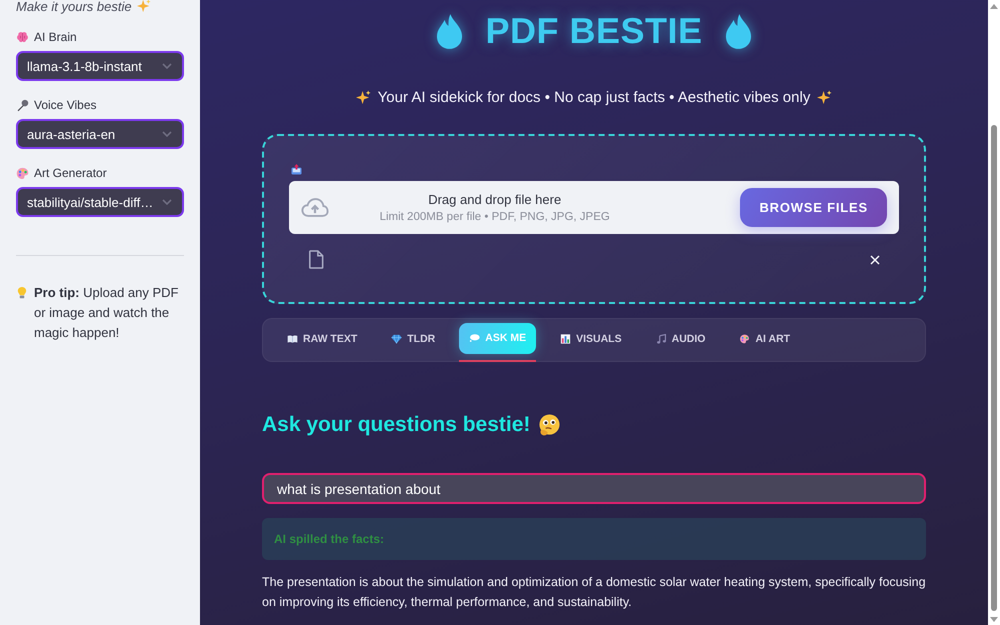  What do you see at coordinates (681, 342) in the screenshot?
I see `tab: AUDIO` at bounding box center [681, 342].